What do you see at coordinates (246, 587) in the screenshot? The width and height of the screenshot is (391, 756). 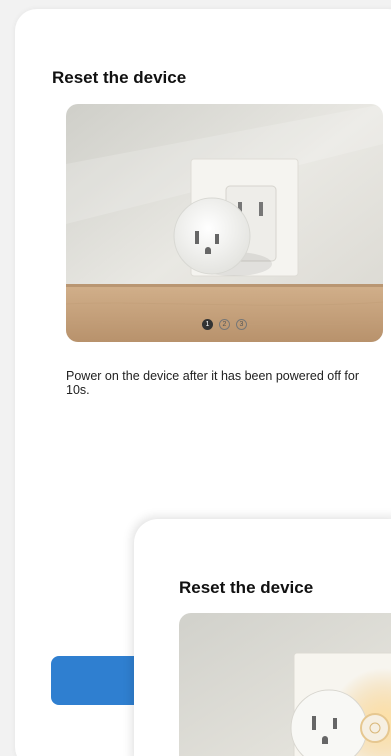 I see `overlay-page-title: Reset the device` at bounding box center [246, 587].